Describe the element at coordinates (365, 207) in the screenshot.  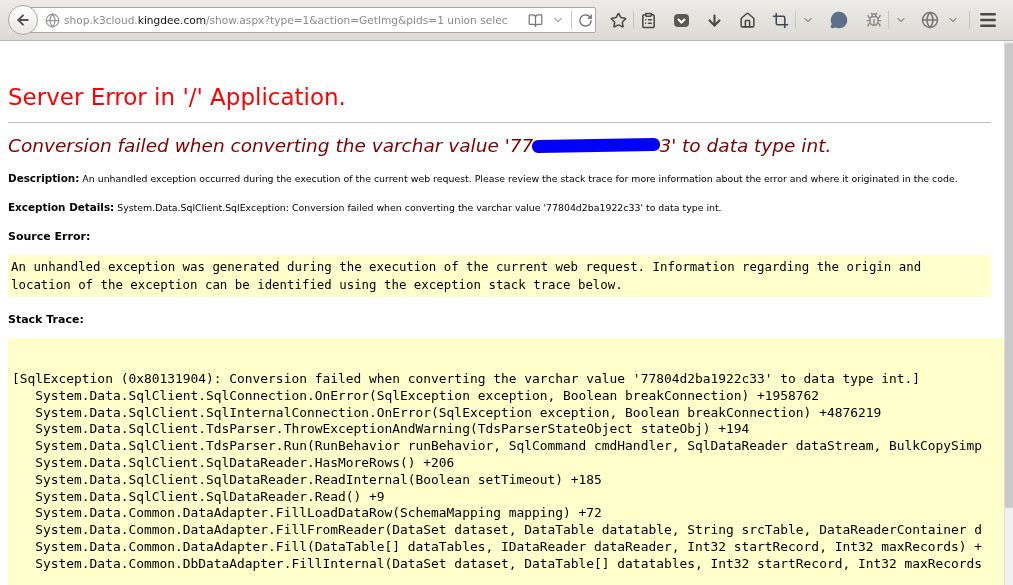
I see `exception-details-text: Exception Details: System.Data.SqlClient.SqlException: Conversion failed when converting the varchar value '77804d2ba1922c33' to data type int.` at that location.